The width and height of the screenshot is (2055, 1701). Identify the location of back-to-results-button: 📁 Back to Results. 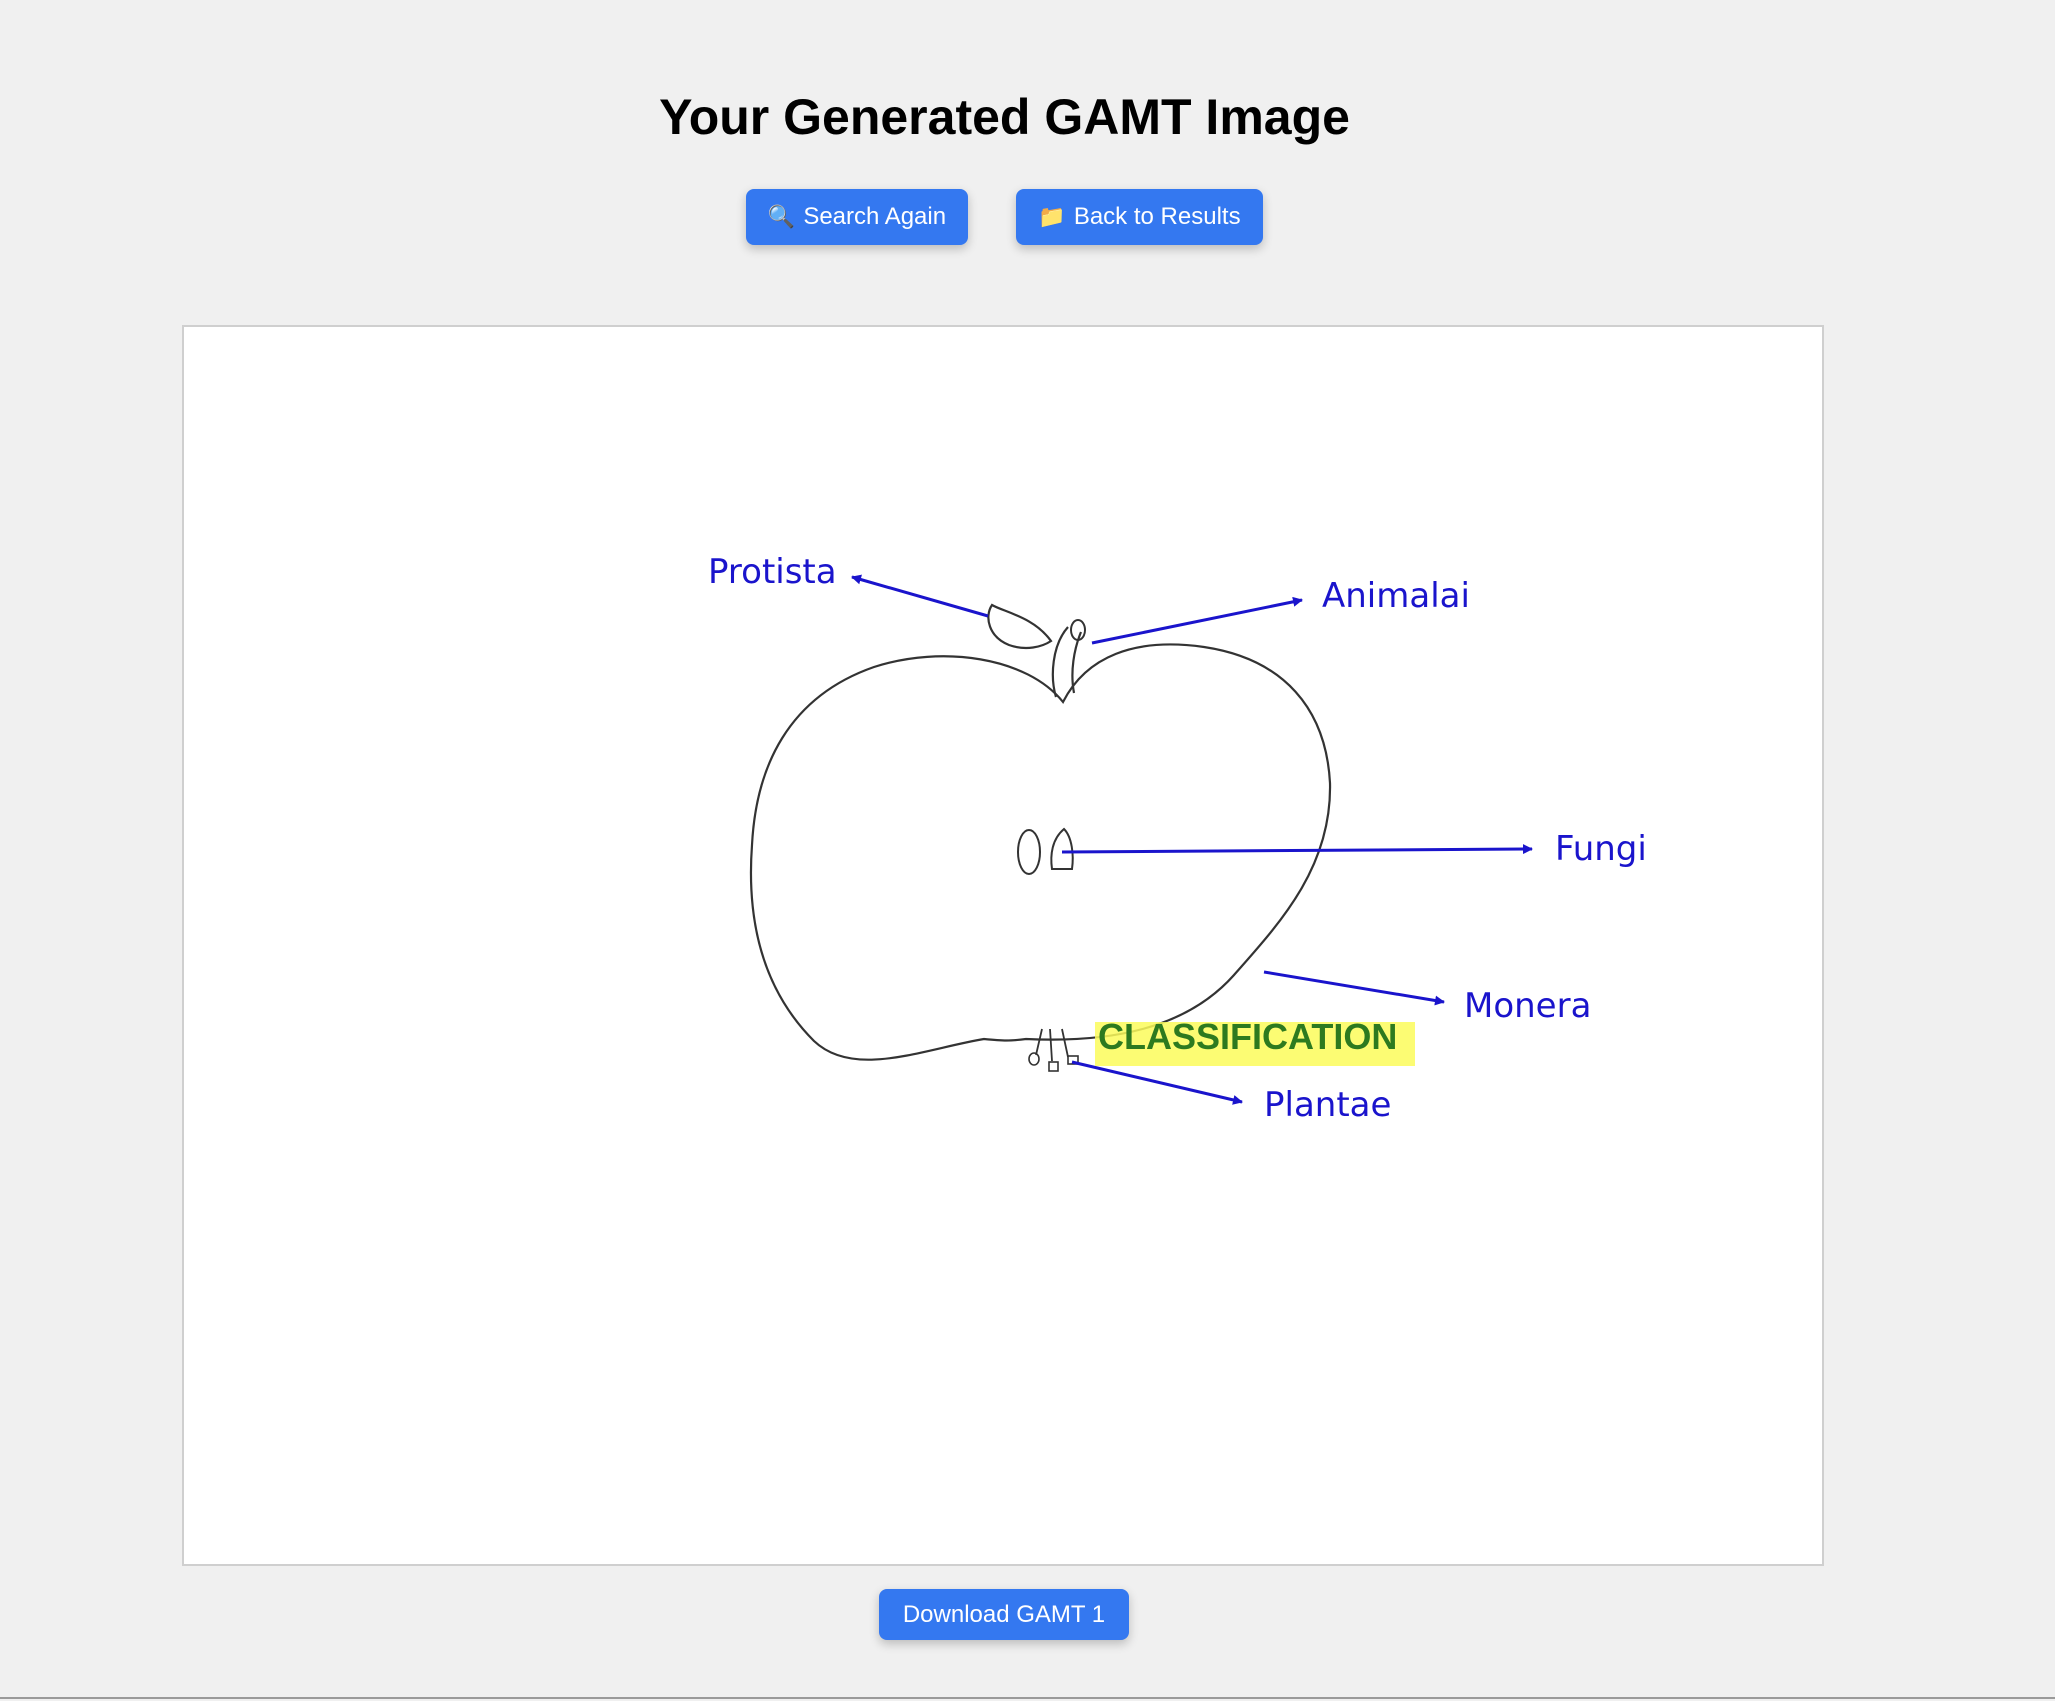
(1139, 217).